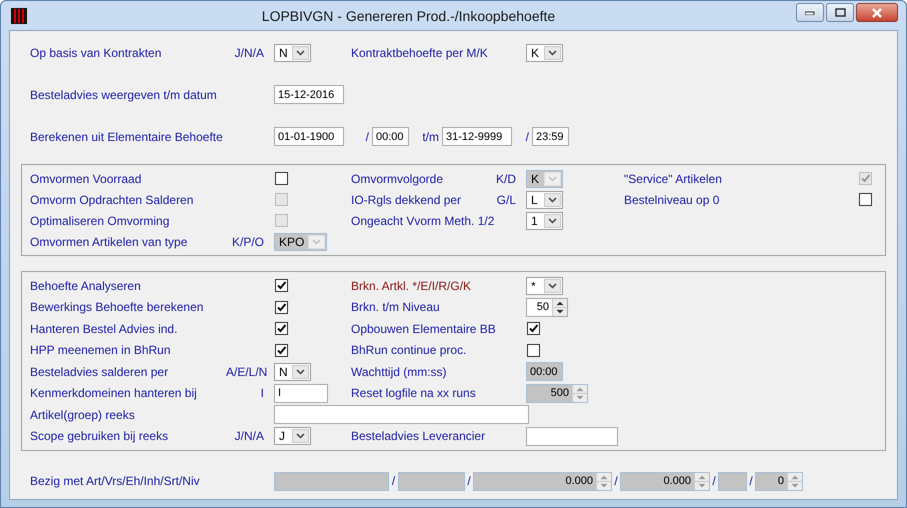  I want to click on close-button, so click(877, 12).